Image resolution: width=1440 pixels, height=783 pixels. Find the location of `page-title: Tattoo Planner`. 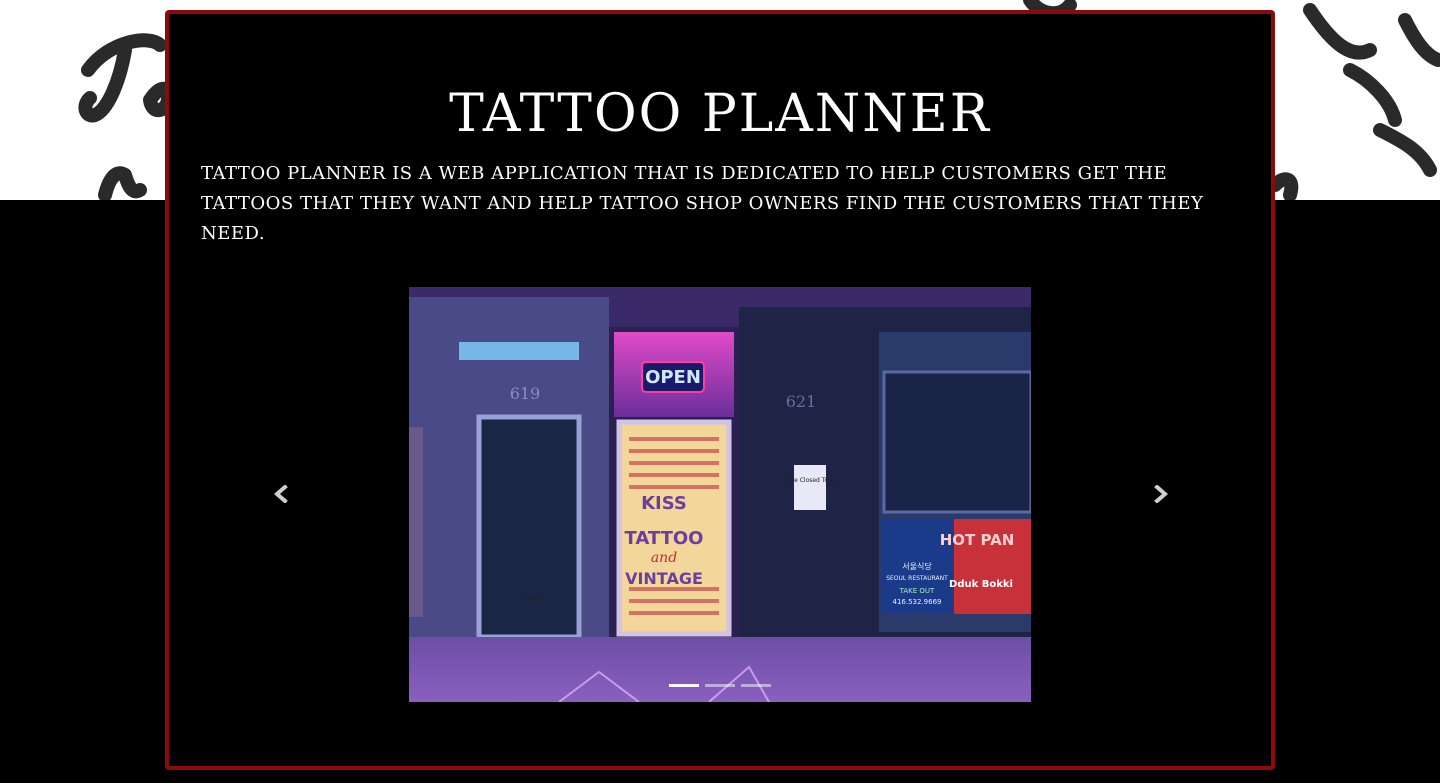

page-title: Tattoo Planner is located at coordinates (720, 114).